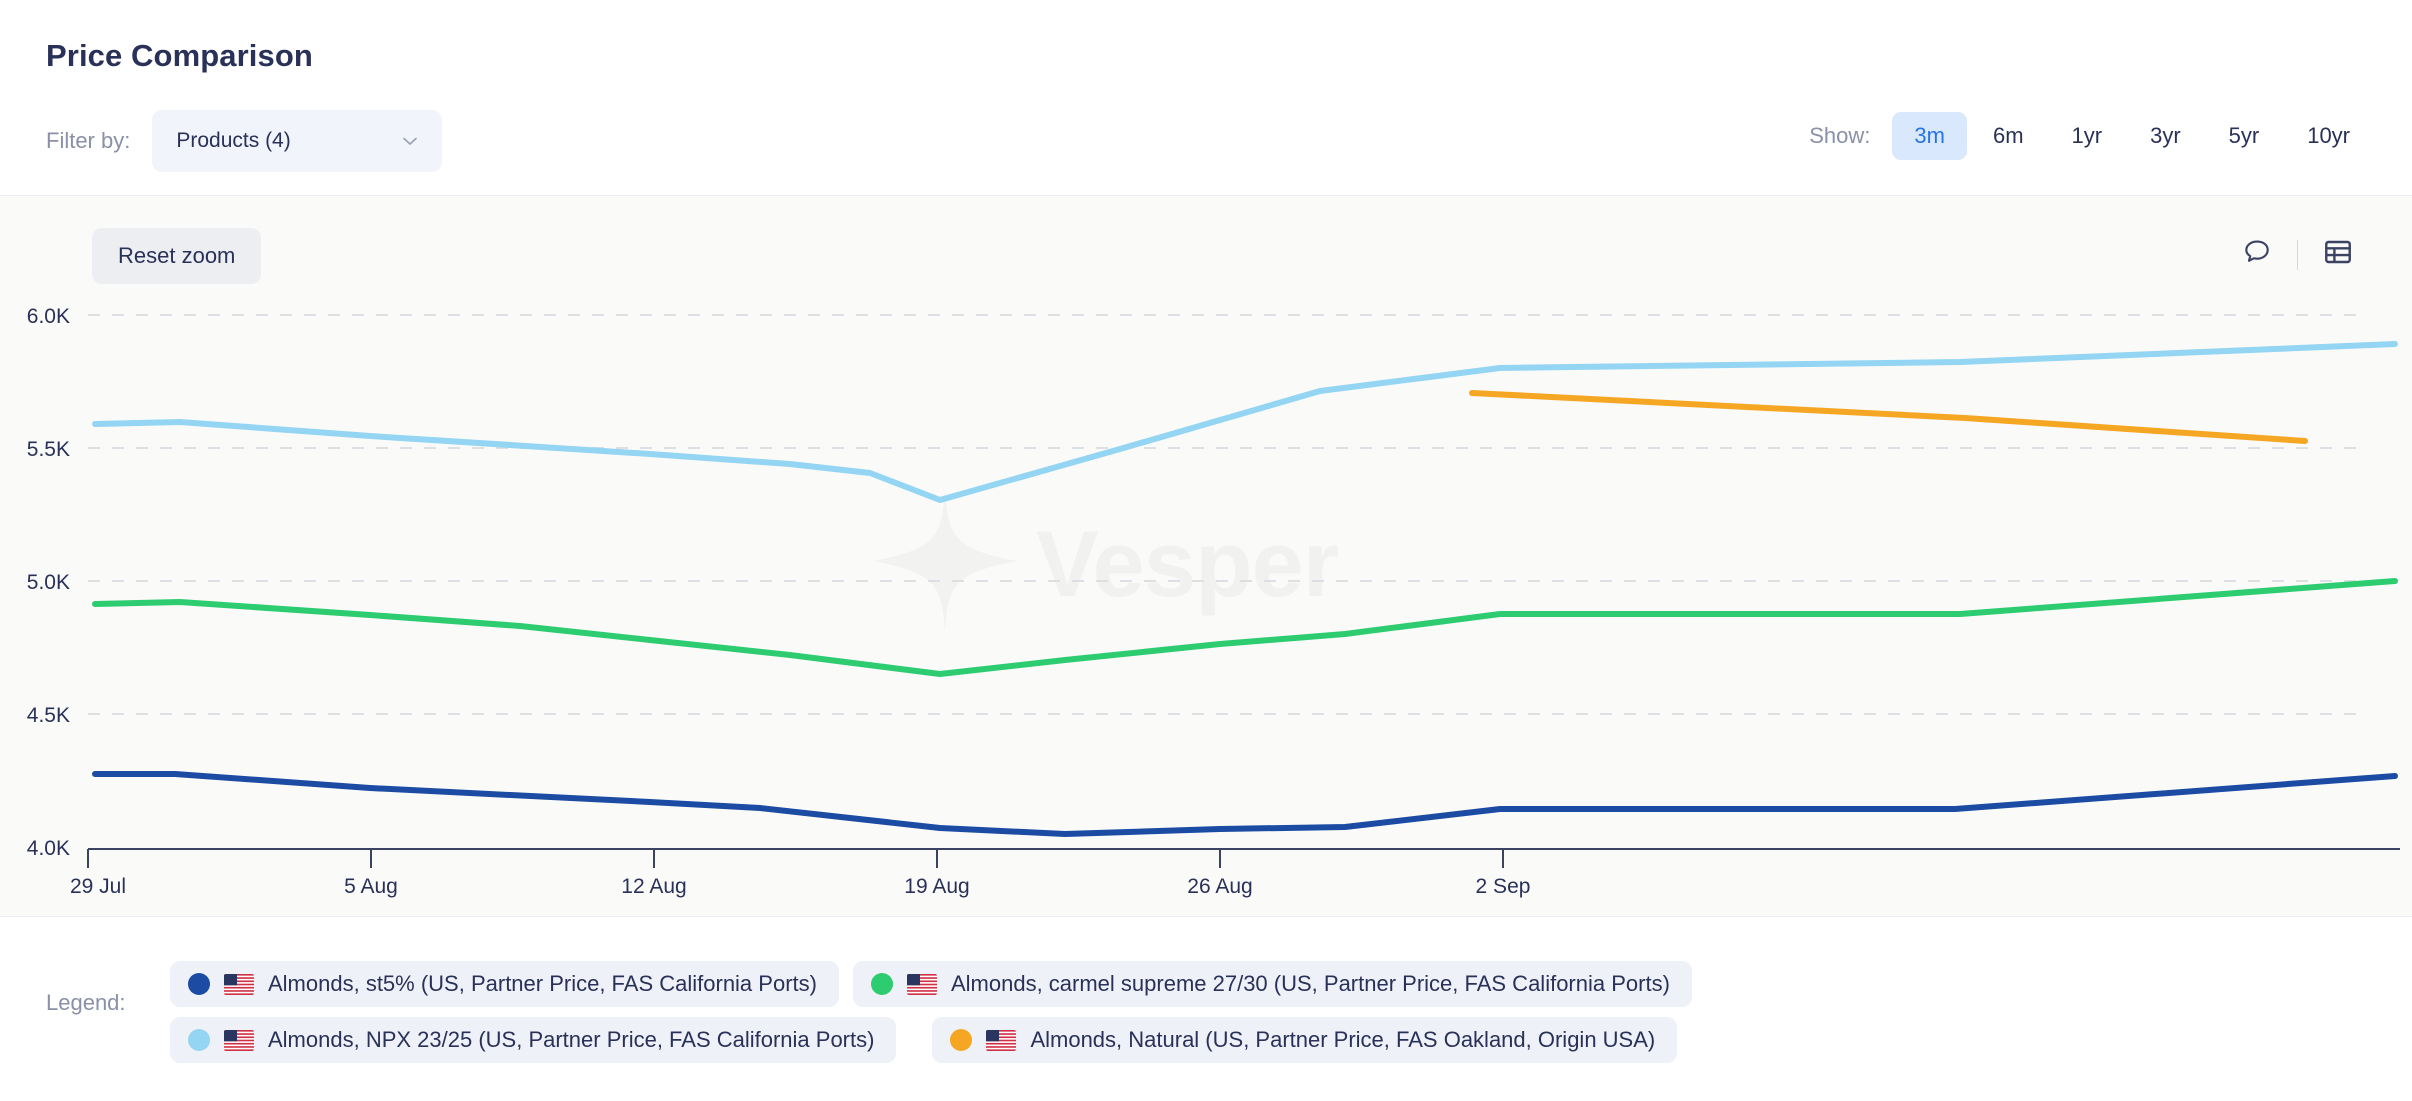 This screenshot has height=1101, width=2412. What do you see at coordinates (936, 886) in the screenshot?
I see `svg-text: 19 Aug` at bounding box center [936, 886].